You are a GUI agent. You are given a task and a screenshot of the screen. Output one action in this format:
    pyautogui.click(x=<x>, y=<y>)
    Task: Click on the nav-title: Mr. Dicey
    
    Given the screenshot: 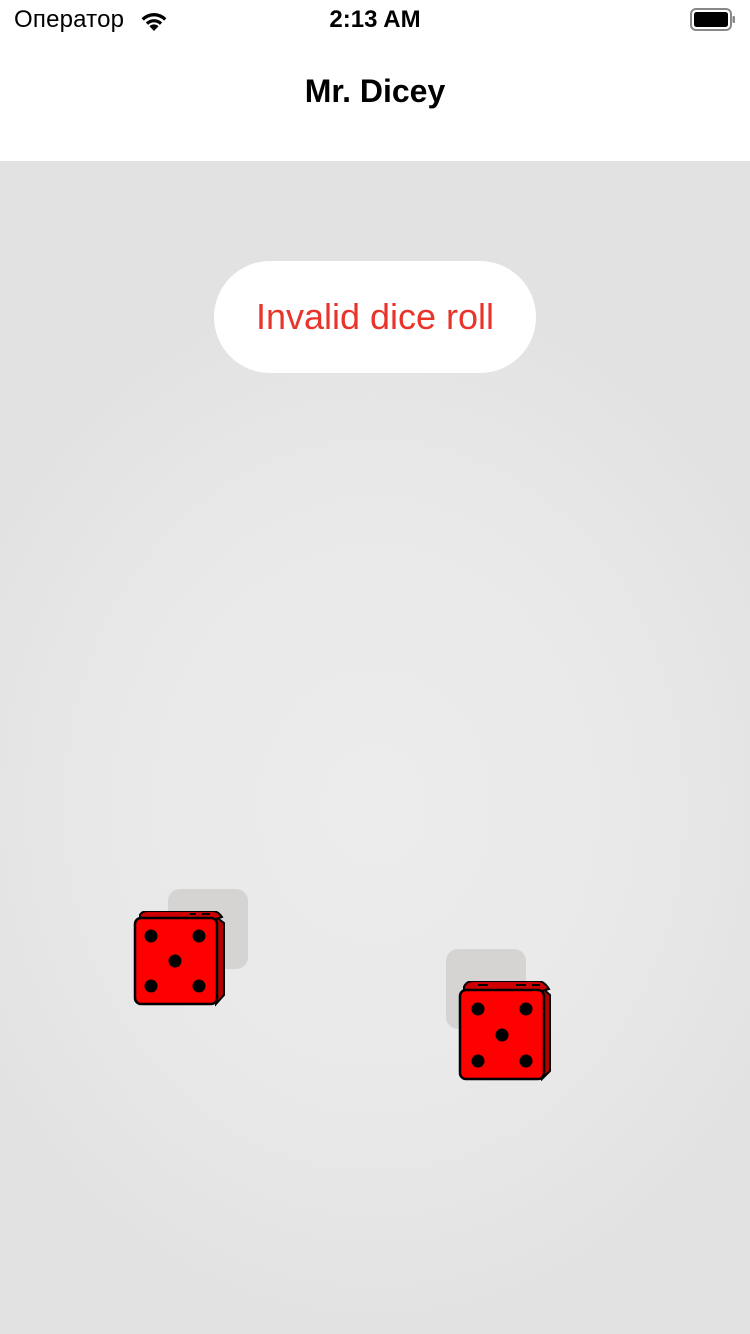 What is the action you would take?
    pyautogui.click(x=375, y=91)
    